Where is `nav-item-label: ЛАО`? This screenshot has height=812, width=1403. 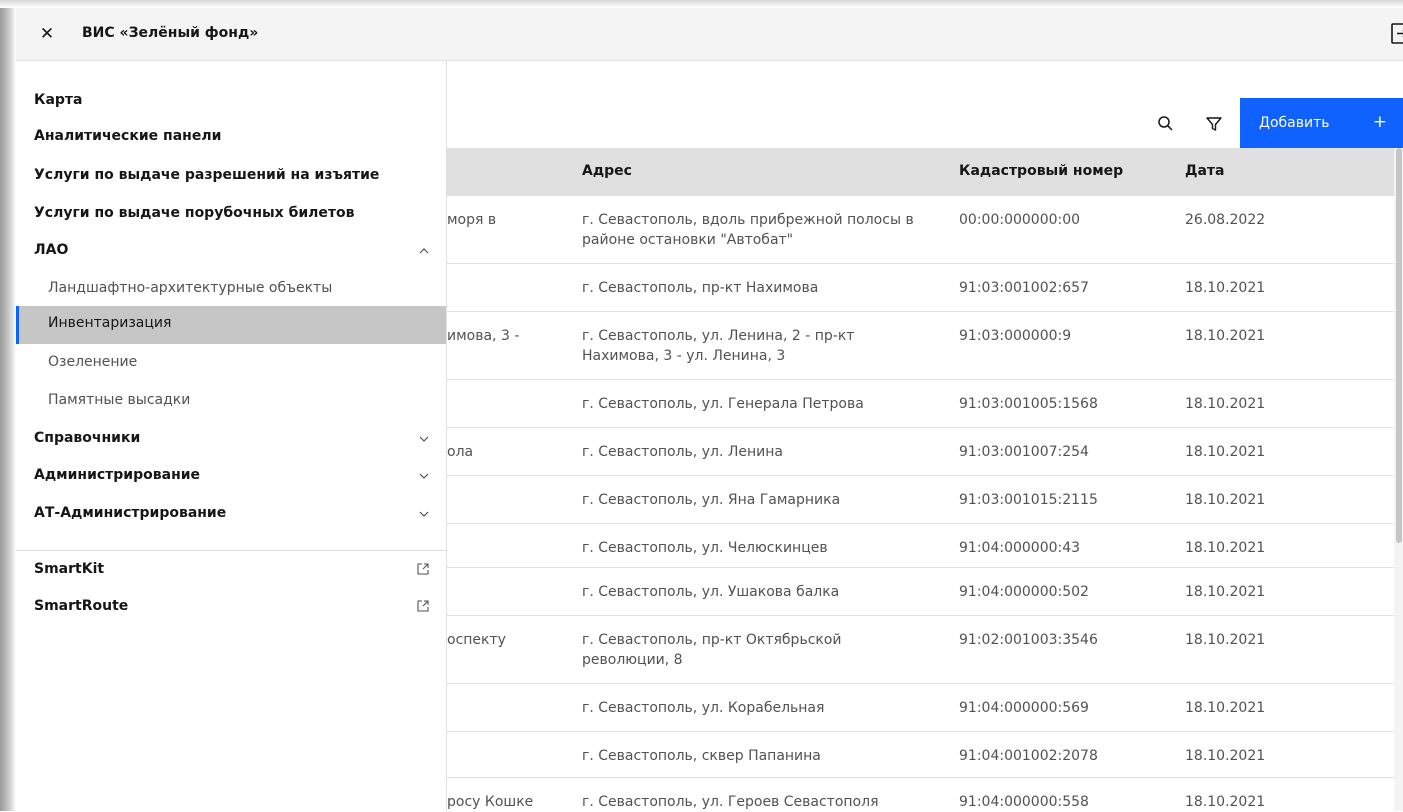 nav-item-label: ЛАО is located at coordinates (51, 250).